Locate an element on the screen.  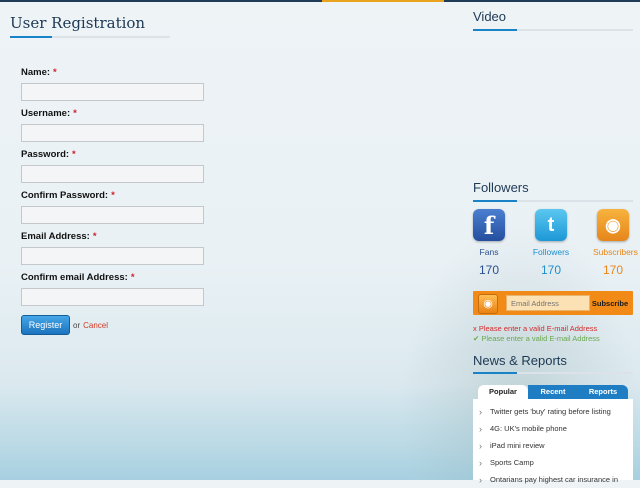
name-field-group: Name: * is located at coordinates (116, 87).